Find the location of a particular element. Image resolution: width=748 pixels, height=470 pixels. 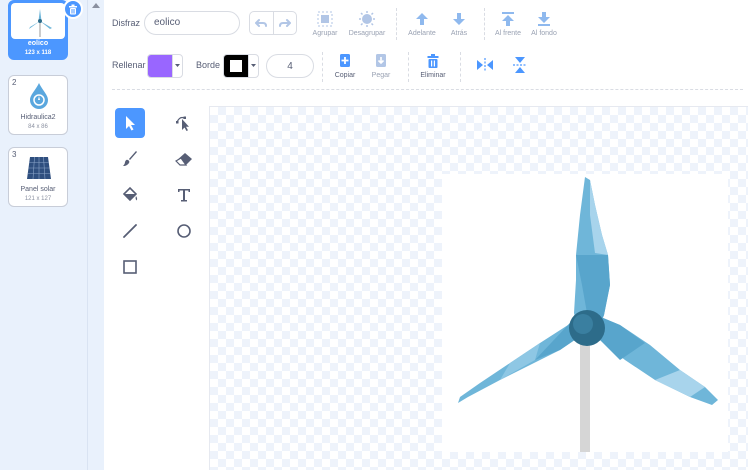

copy-button: Copiar is located at coordinates (345, 64).